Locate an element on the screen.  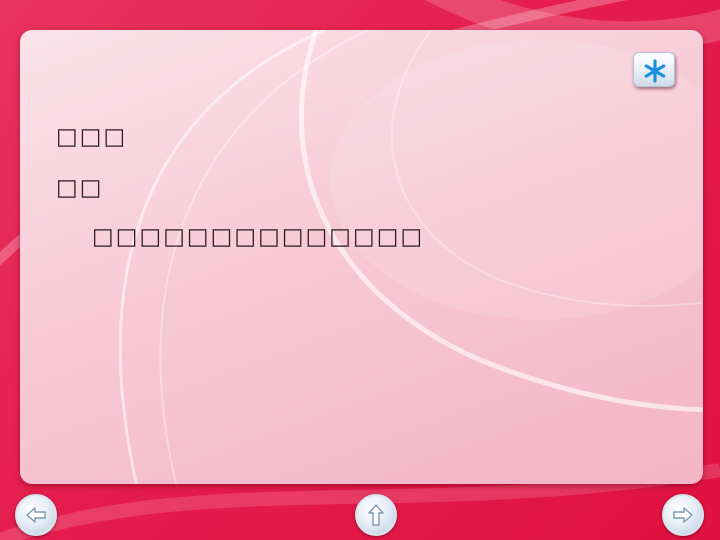
next-button is located at coordinates (683, 515).